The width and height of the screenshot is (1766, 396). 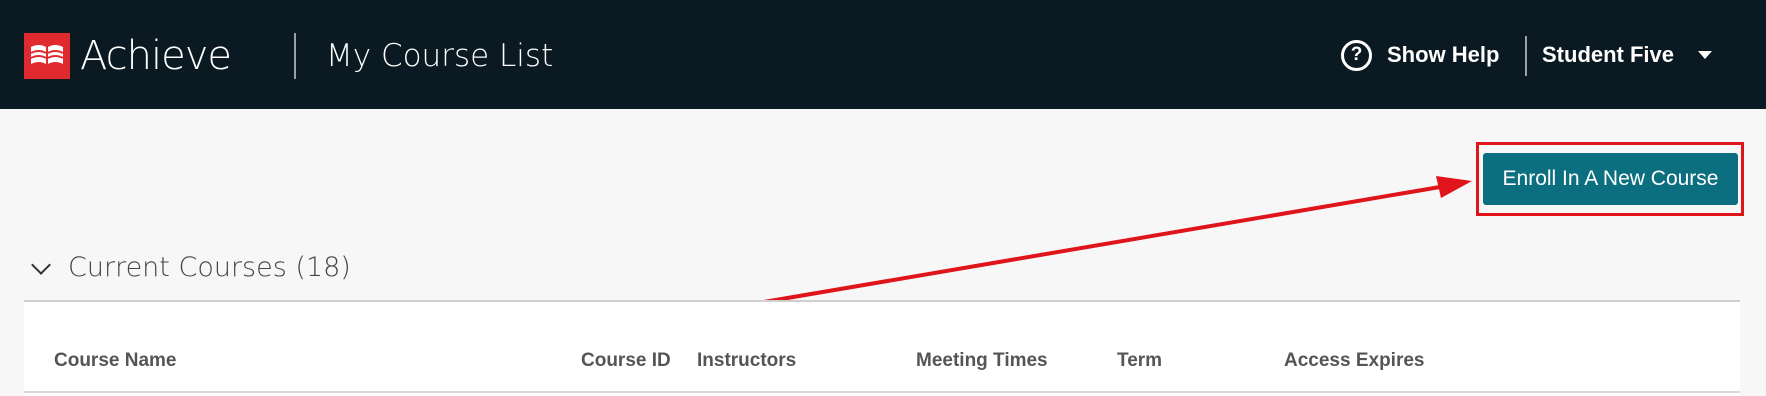 I want to click on column-header-course-name: Course Name, so click(x=115, y=361).